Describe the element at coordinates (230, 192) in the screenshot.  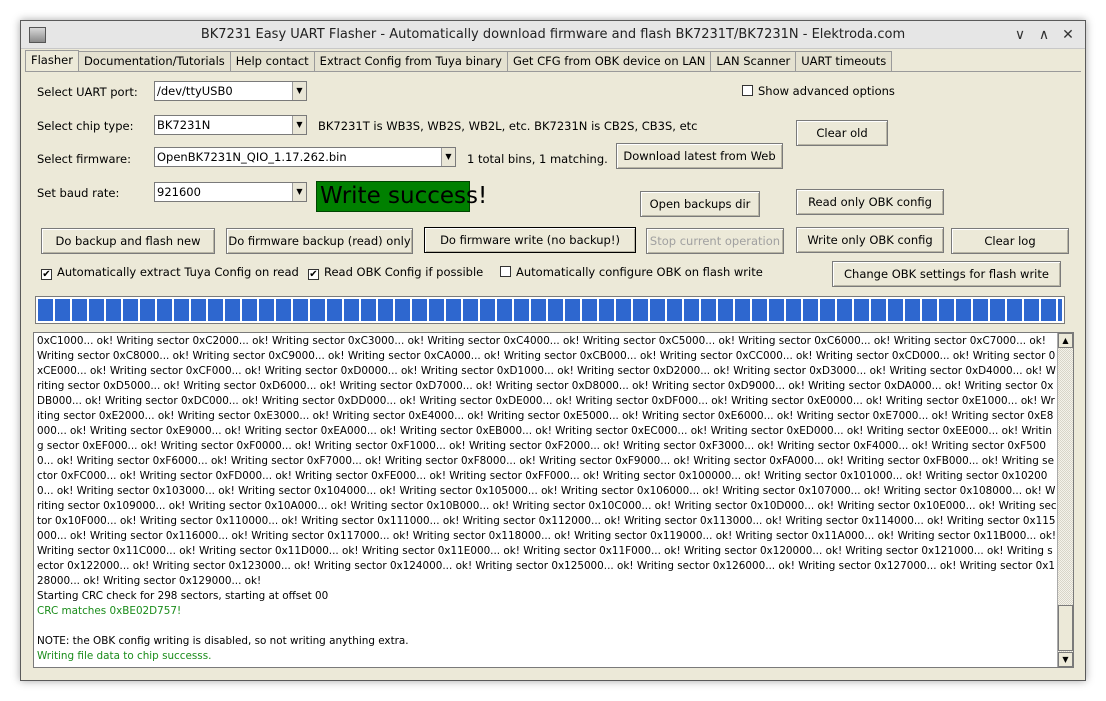
I see `baud-select: 921600 ▼` at that location.